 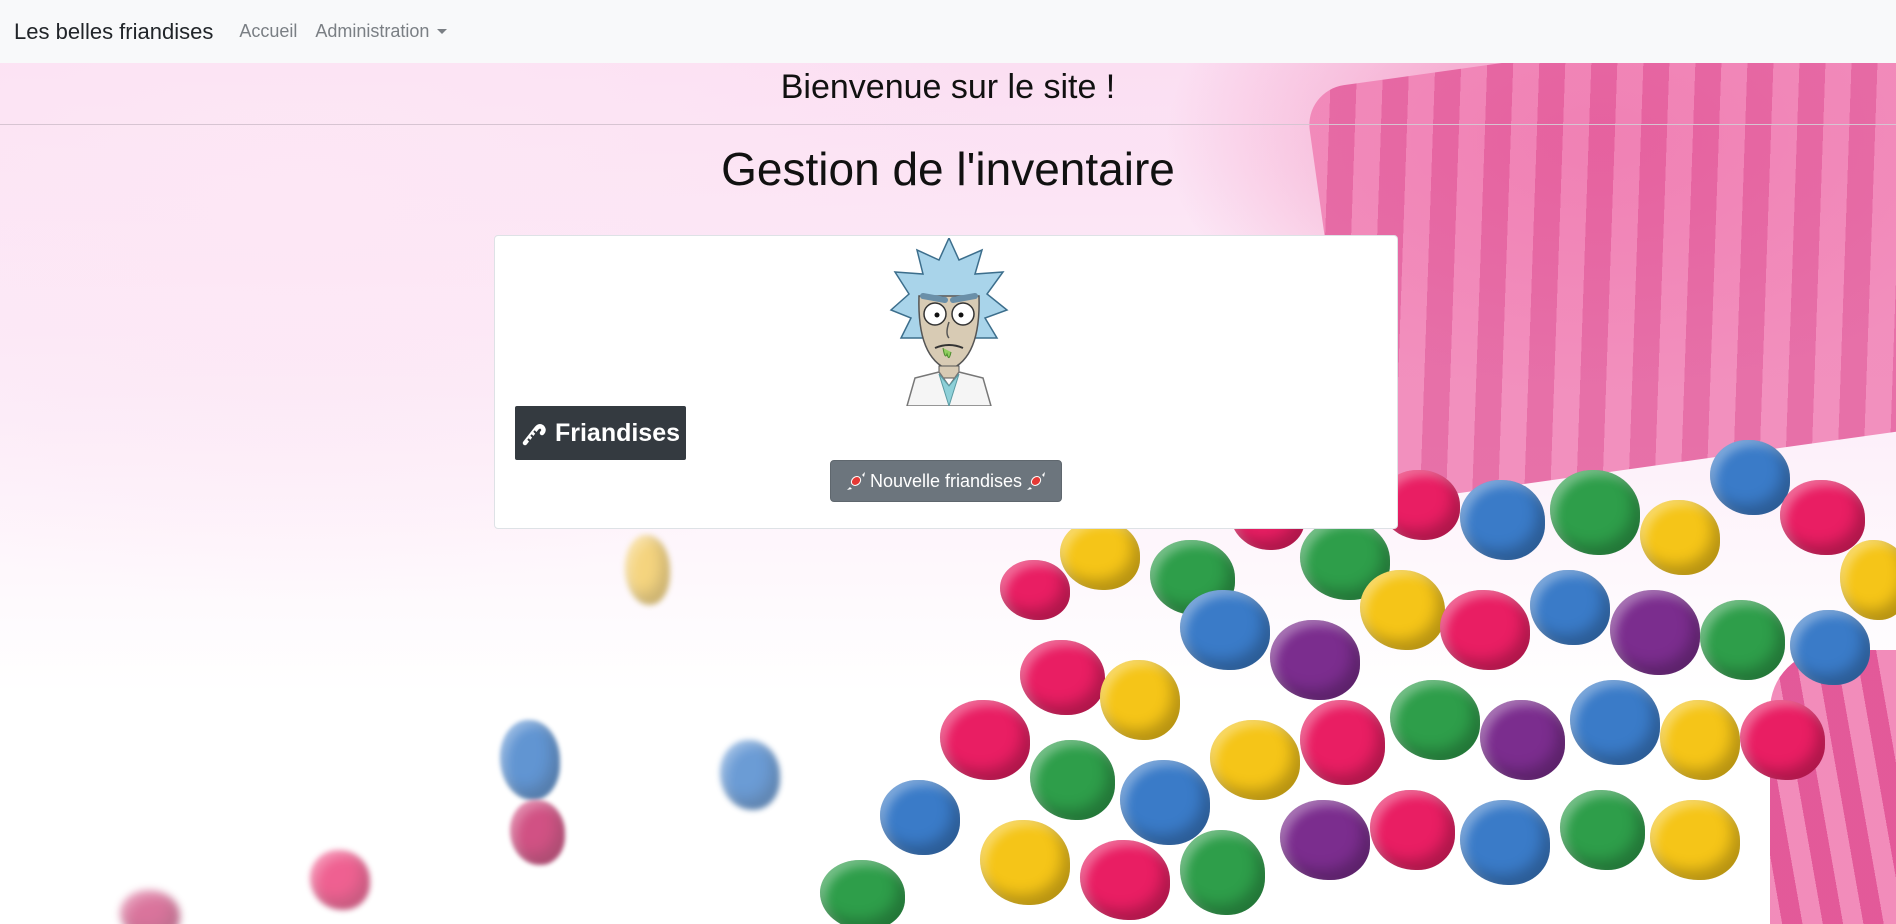 I want to click on new-friandise-label: Nouvelle friandises, so click(x=946, y=480).